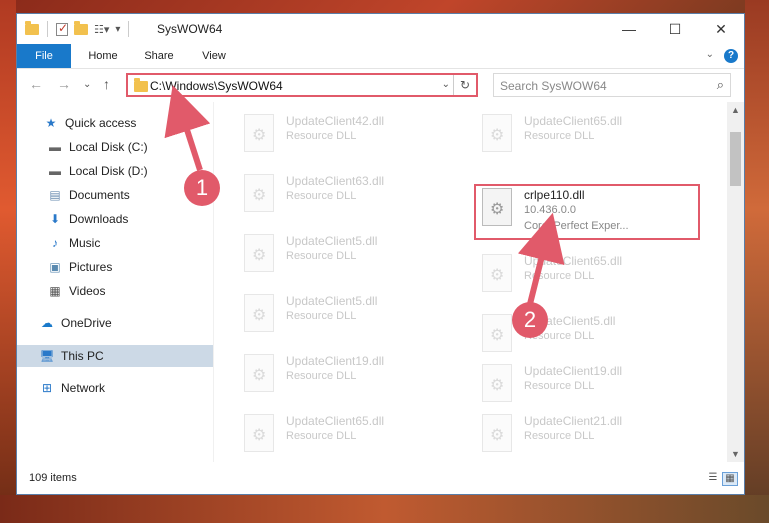 The height and width of the screenshot is (523, 769). What do you see at coordinates (735, 282) in the screenshot?
I see `vertical-scrollbar: ▲ ▼` at bounding box center [735, 282].